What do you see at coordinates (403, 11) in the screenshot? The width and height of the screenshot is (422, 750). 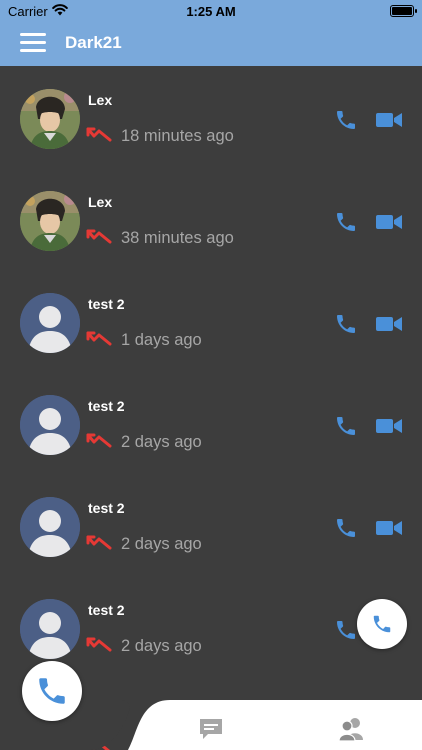 I see `battery-icon` at bounding box center [403, 11].